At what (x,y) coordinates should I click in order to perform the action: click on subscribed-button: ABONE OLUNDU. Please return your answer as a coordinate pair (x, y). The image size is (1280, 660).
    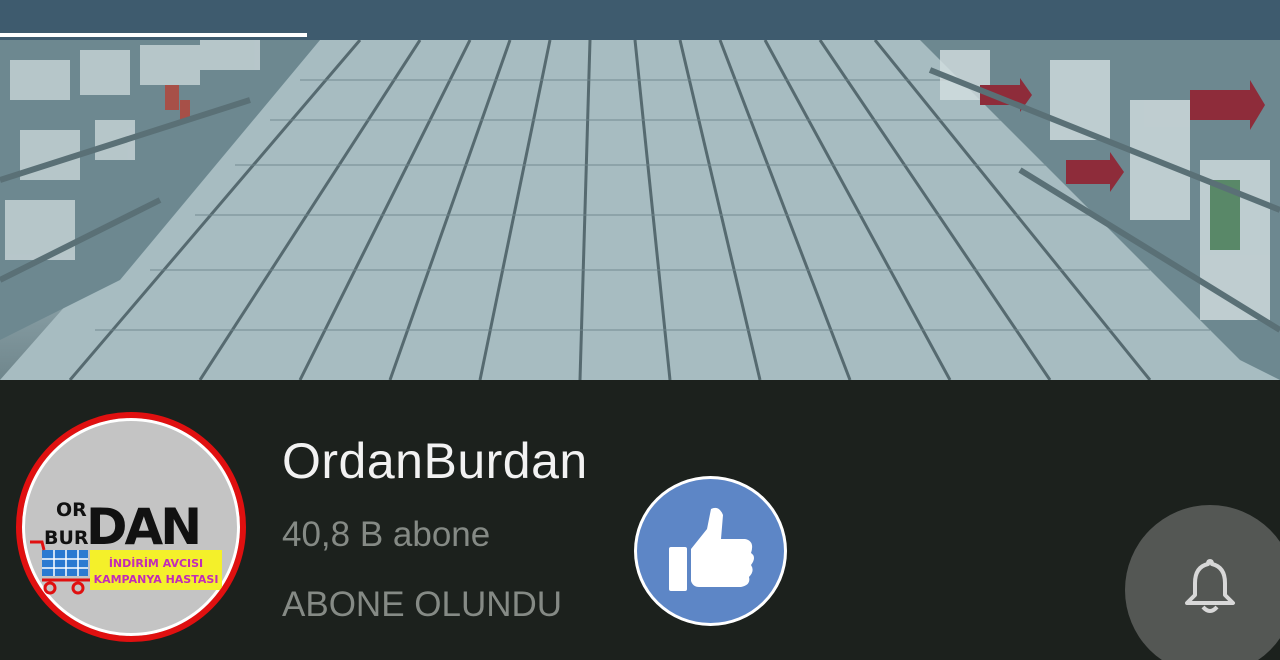
    Looking at the image, I should click on (422, 605).